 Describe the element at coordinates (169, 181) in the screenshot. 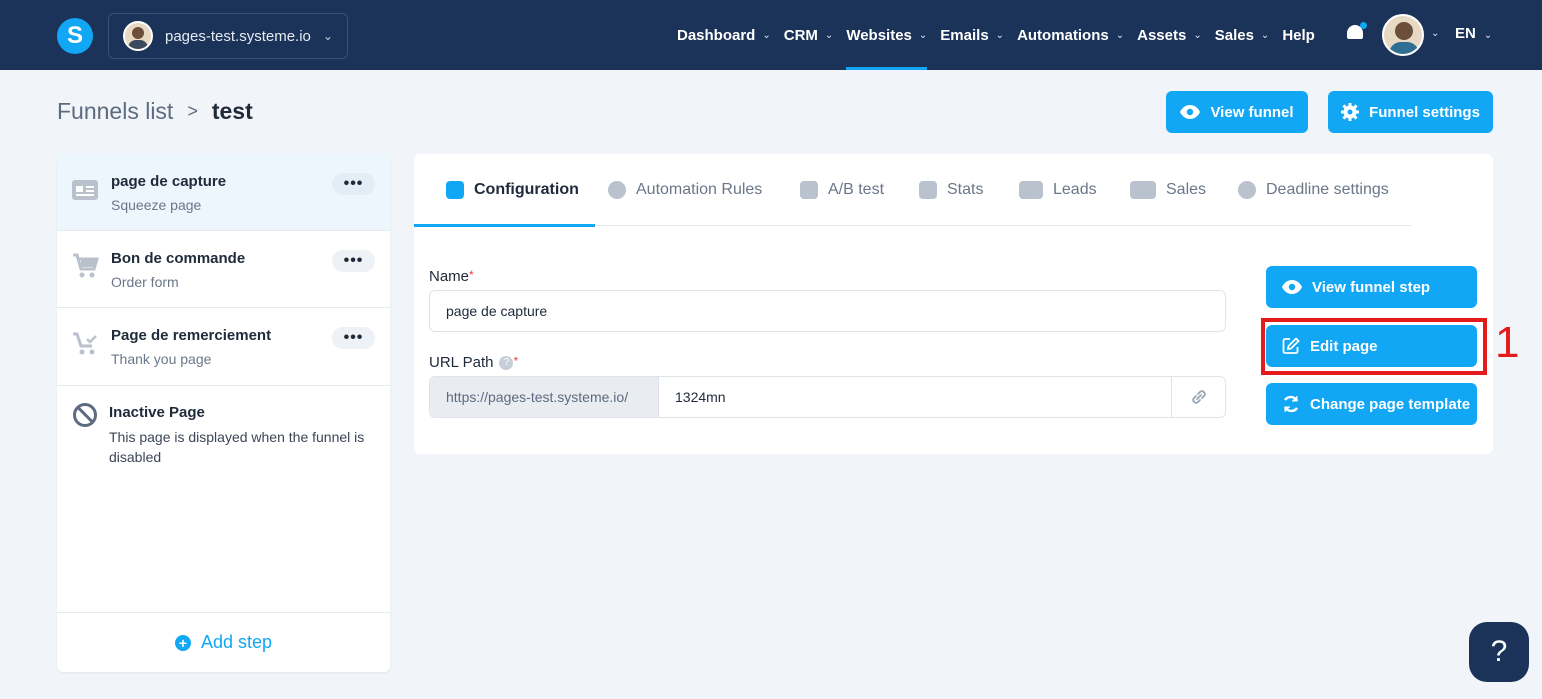

I see `step-title: page de capture` at that location.